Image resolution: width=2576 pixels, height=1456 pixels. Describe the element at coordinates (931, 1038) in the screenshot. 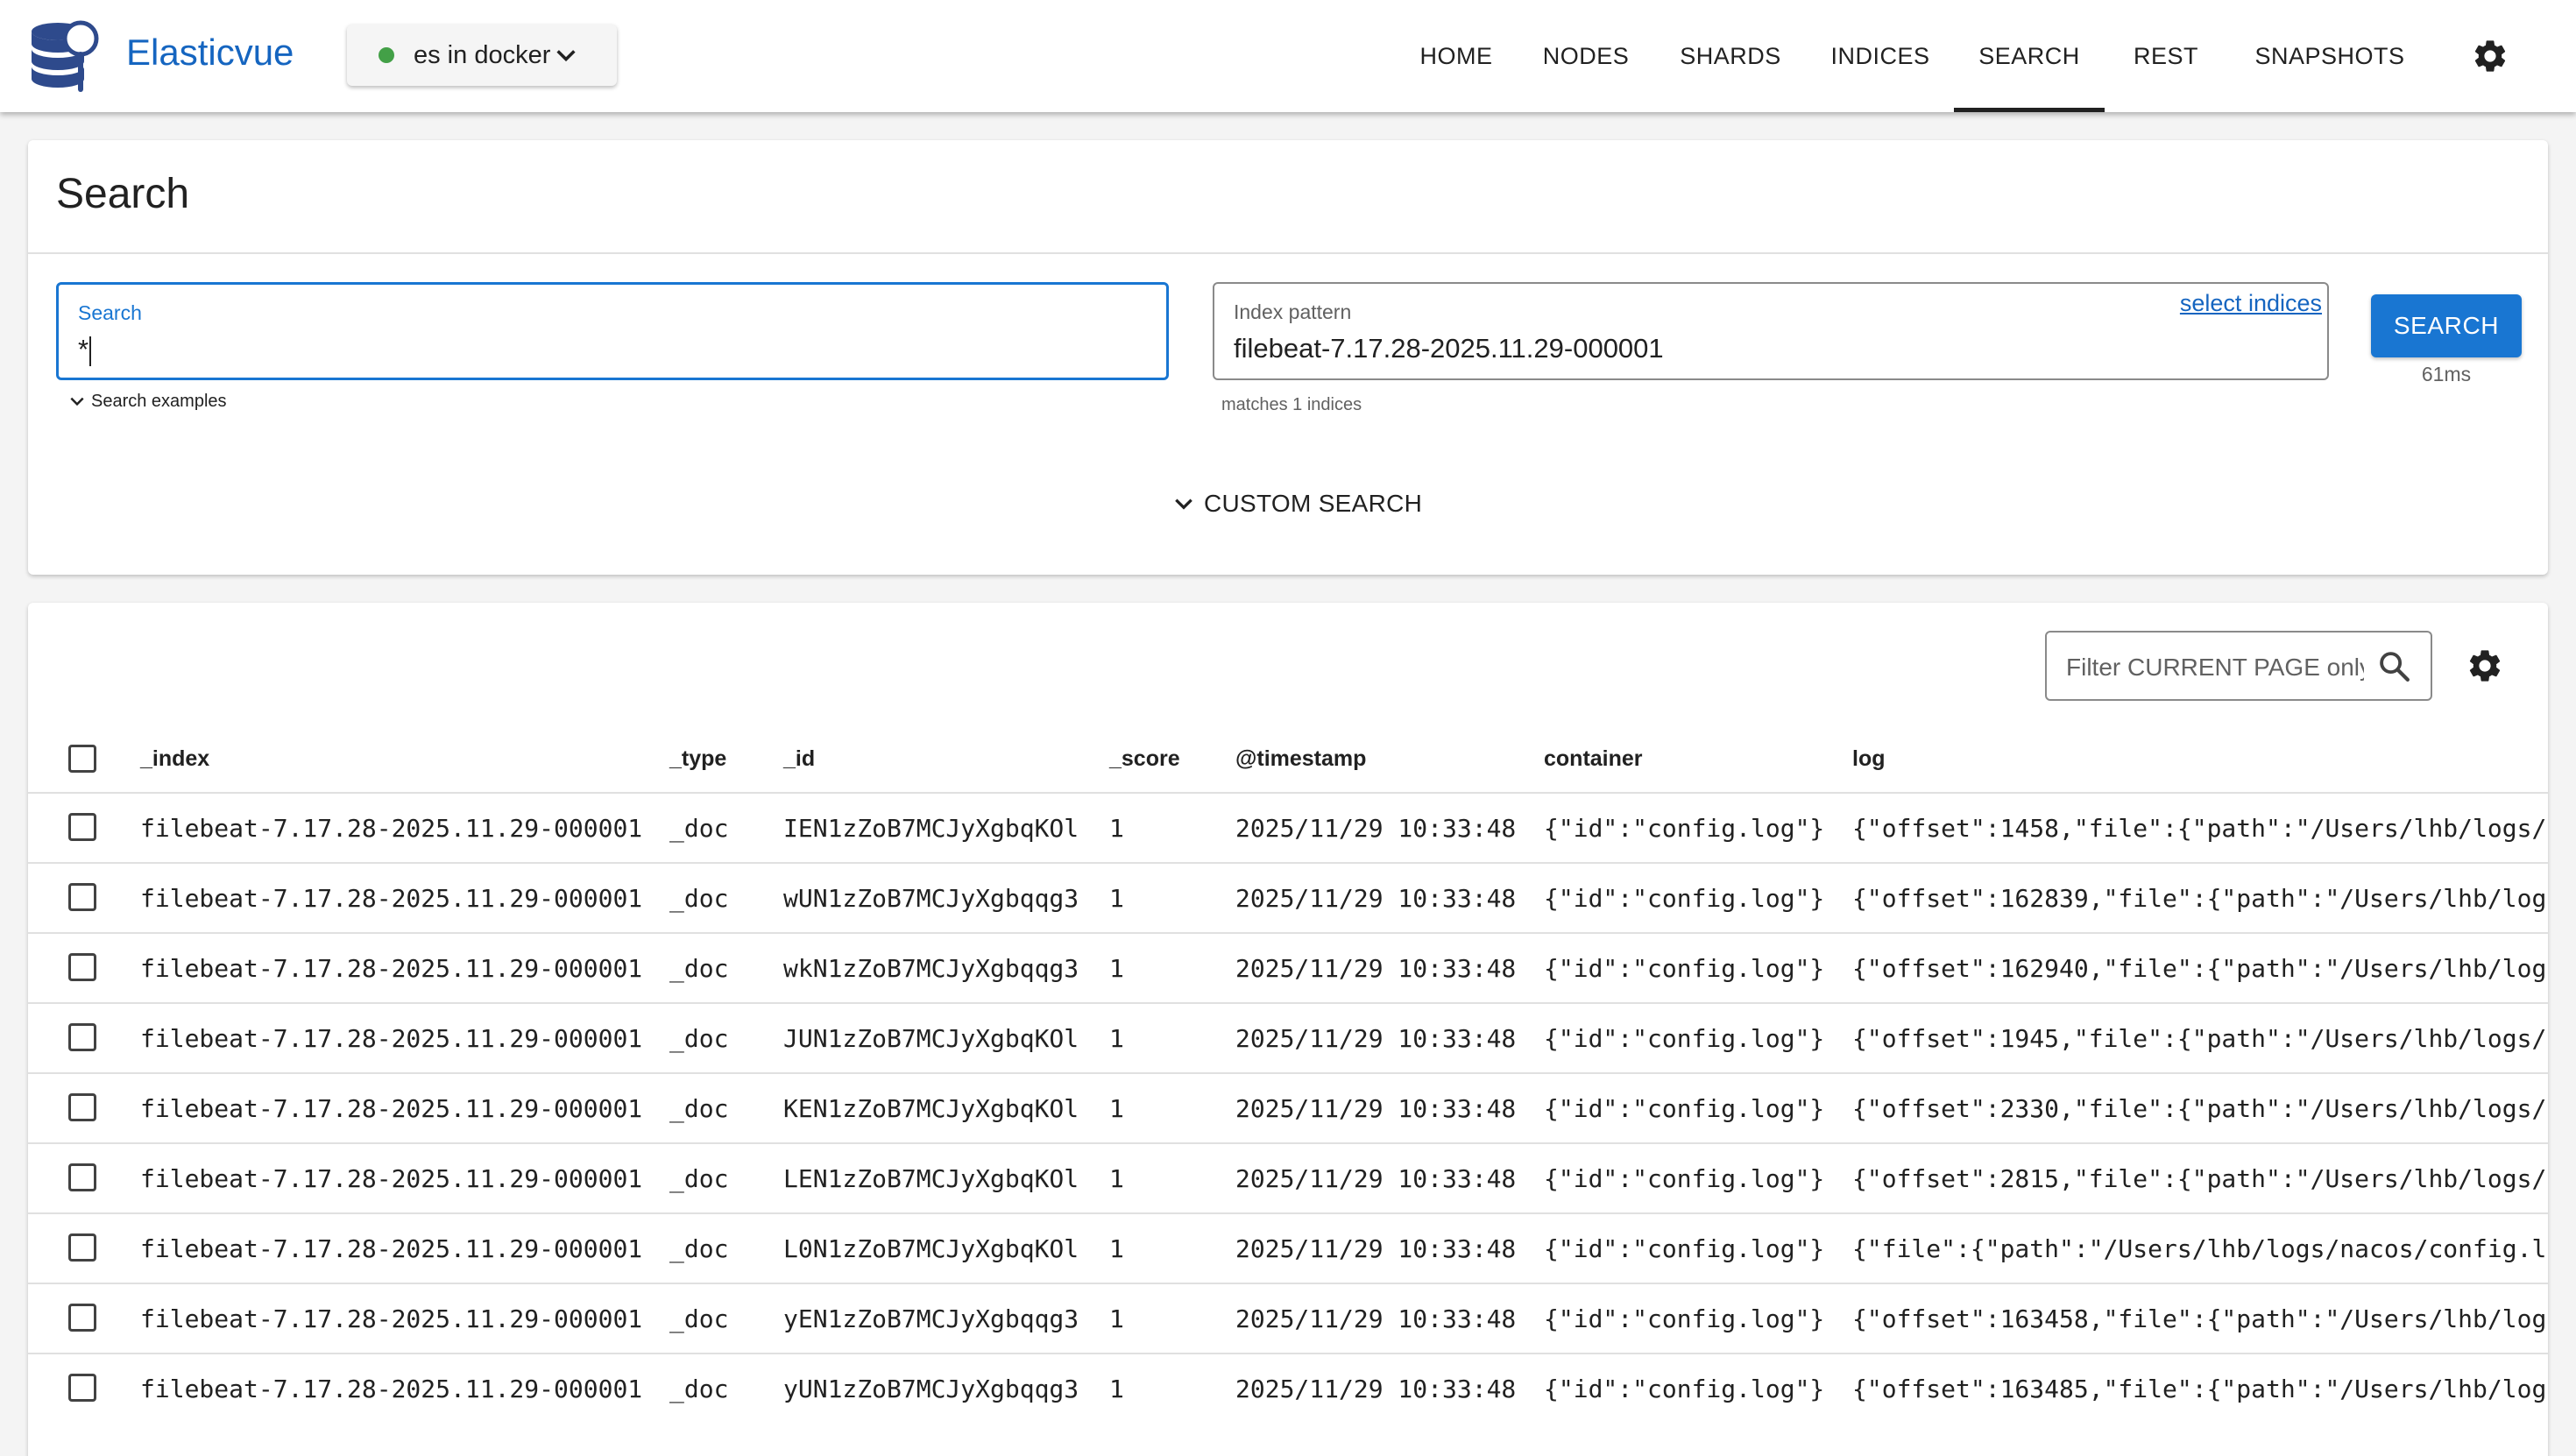

I see `cell-id: JUN1zZoB7MCJyXgbqKOl` at that location.